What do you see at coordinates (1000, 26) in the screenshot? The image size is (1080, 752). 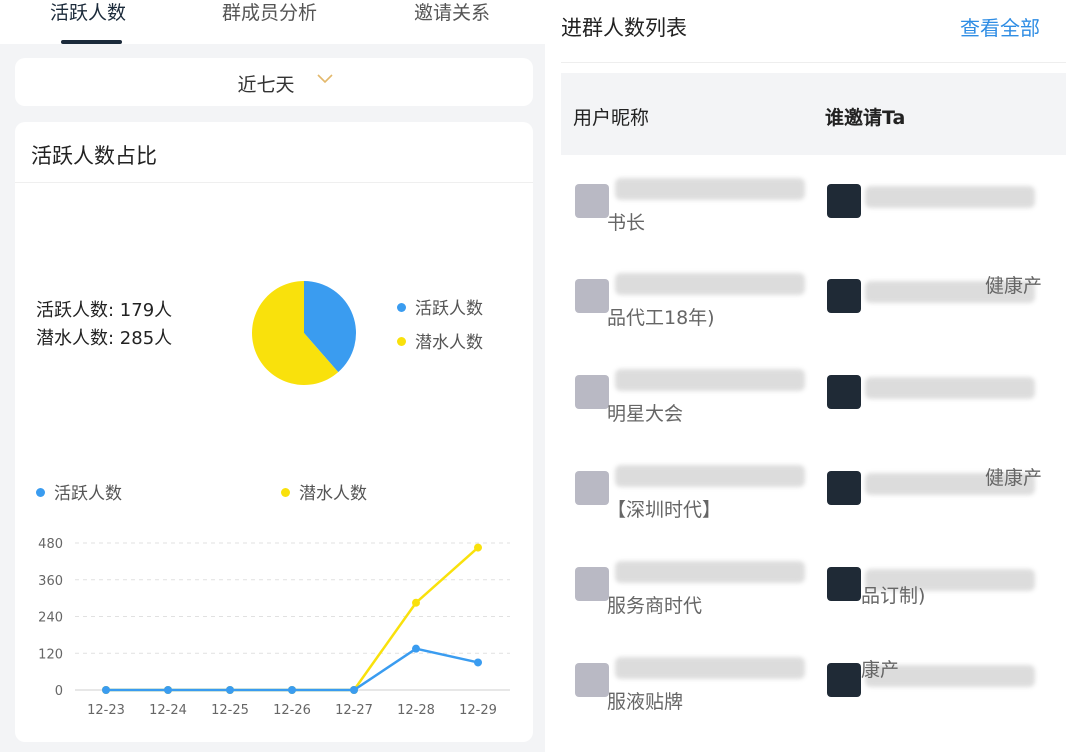 I see `view-all-link: 查看全部` at bounding box center [1000, 26].